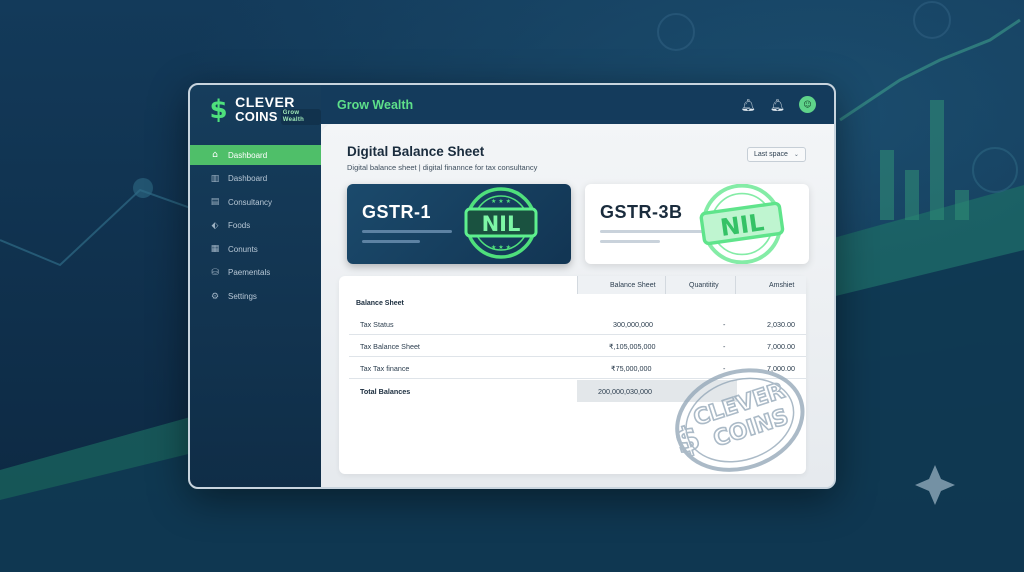 The image size is (1024, 572). What do you see at coordinates (742, 224) in the screenshot?
I see `nil-stamp: NIL` at bounding box center [742, 224].